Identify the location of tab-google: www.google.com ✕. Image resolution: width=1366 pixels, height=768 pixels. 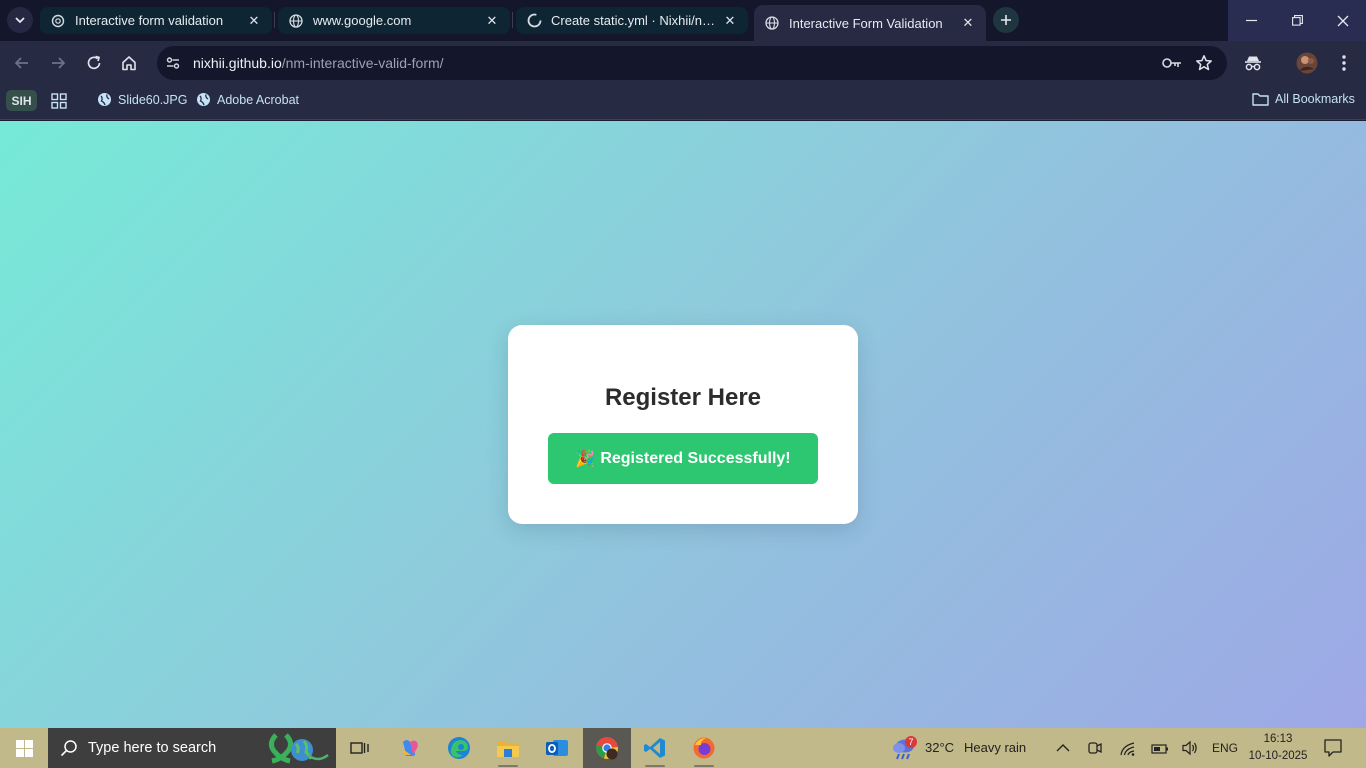
(394, 20).